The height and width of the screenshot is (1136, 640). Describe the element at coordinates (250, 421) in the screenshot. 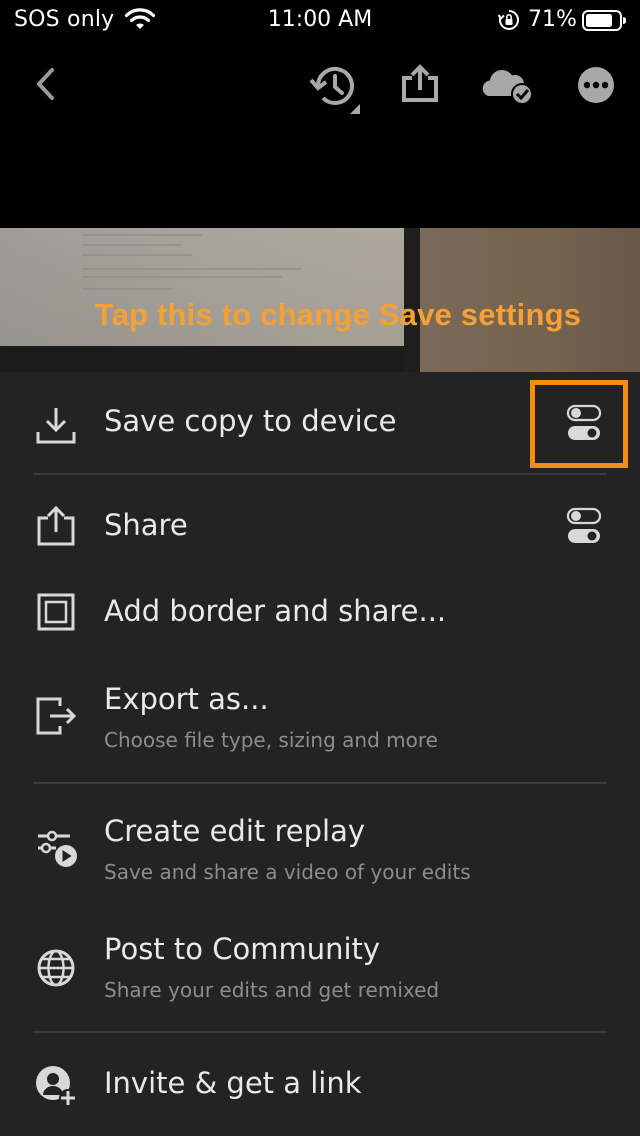

I see `menu-item-title: Save copy to device` at that location.